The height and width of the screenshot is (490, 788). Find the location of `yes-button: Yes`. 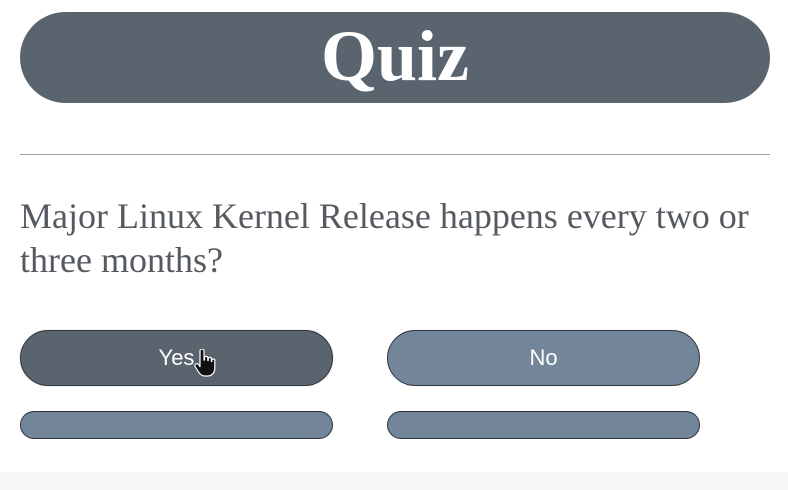

yes-button: Yes is located at coordinates (176, 358).